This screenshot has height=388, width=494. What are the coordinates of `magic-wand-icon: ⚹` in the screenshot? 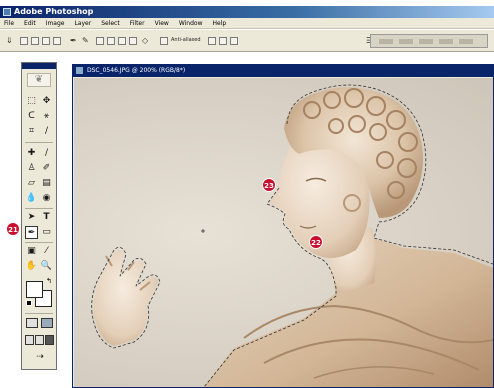 It's located at (46, 116).